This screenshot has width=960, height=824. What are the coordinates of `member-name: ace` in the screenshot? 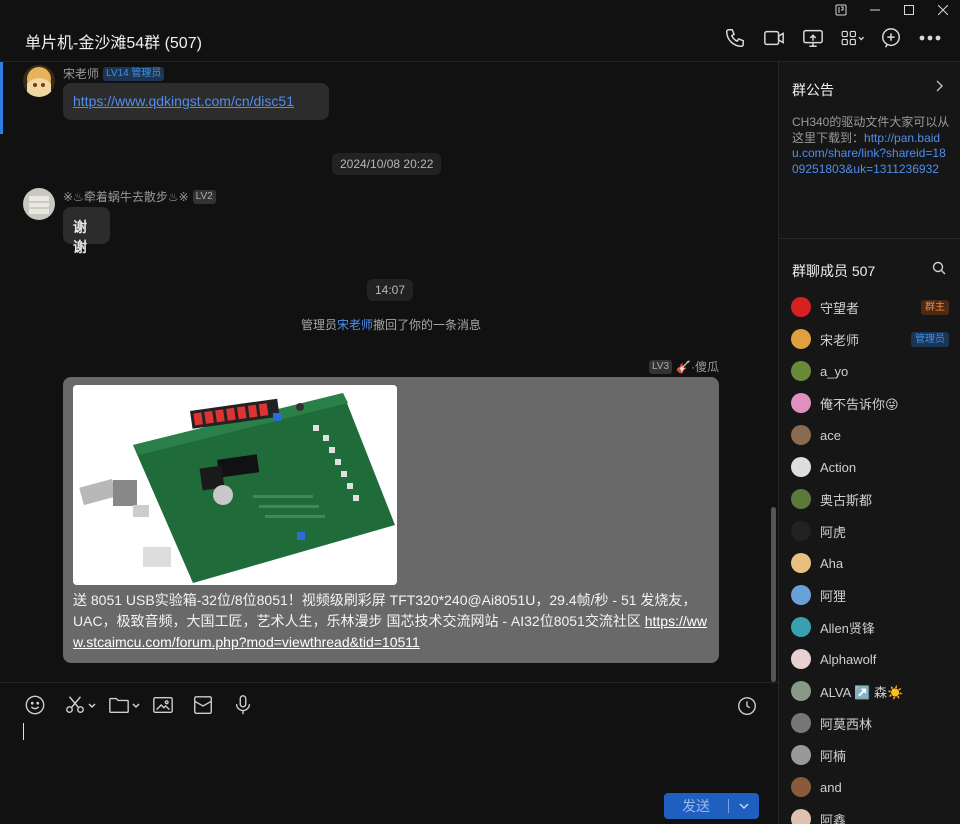 It's located at (830, 435).